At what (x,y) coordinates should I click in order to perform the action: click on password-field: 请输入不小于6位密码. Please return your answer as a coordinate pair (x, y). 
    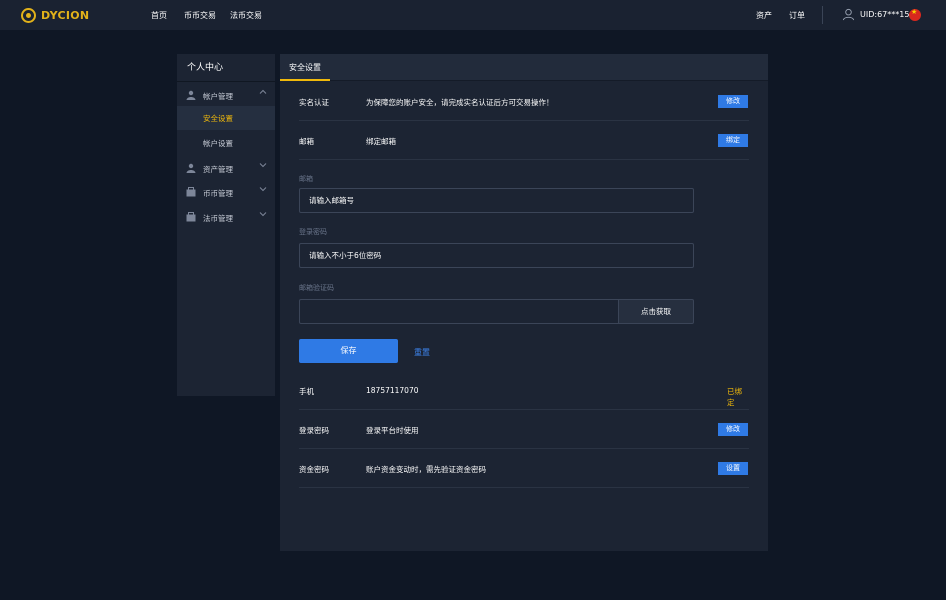
    Looking at the image, I should click on (496, 255).